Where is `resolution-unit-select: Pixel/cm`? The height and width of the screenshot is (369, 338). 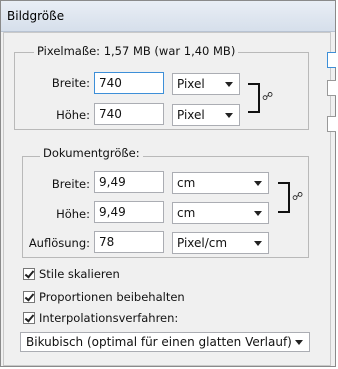
resolution-unit-select: Pixel/cm is located at coordinates (220, 243).